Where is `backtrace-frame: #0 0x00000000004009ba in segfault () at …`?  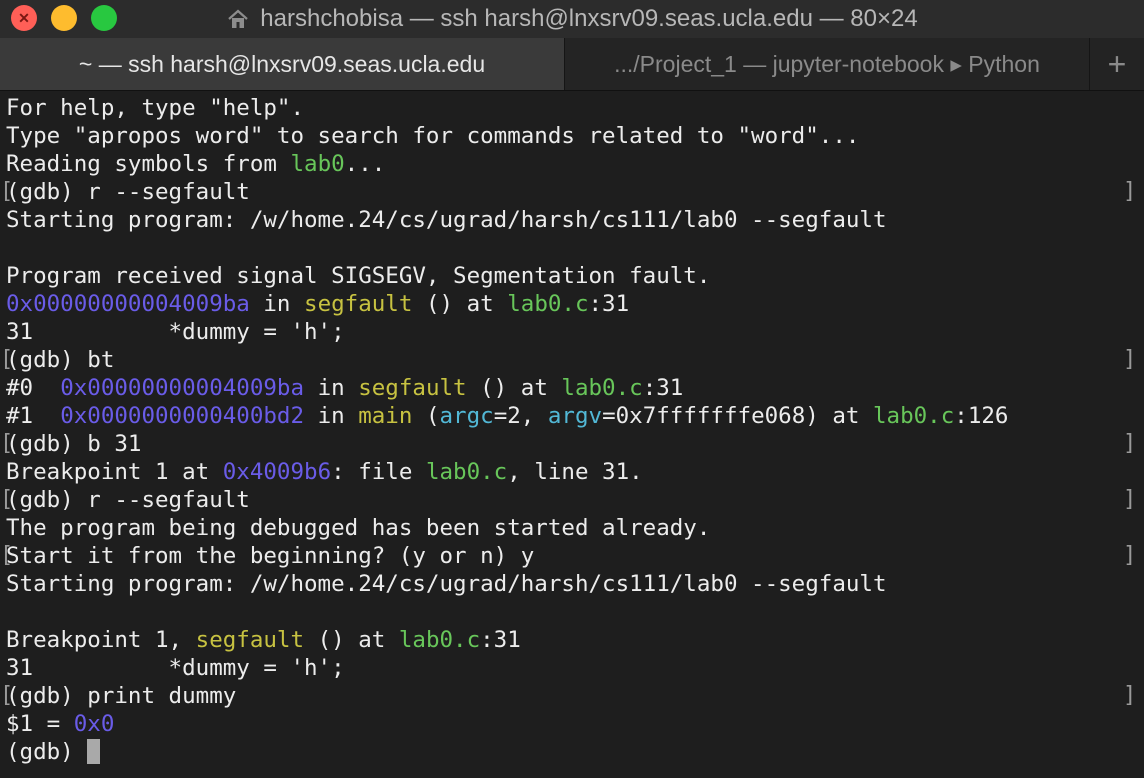 backtrace-frame: #0 0x00000000004009ba in segfault () at … is located at coordinates (345, 388).